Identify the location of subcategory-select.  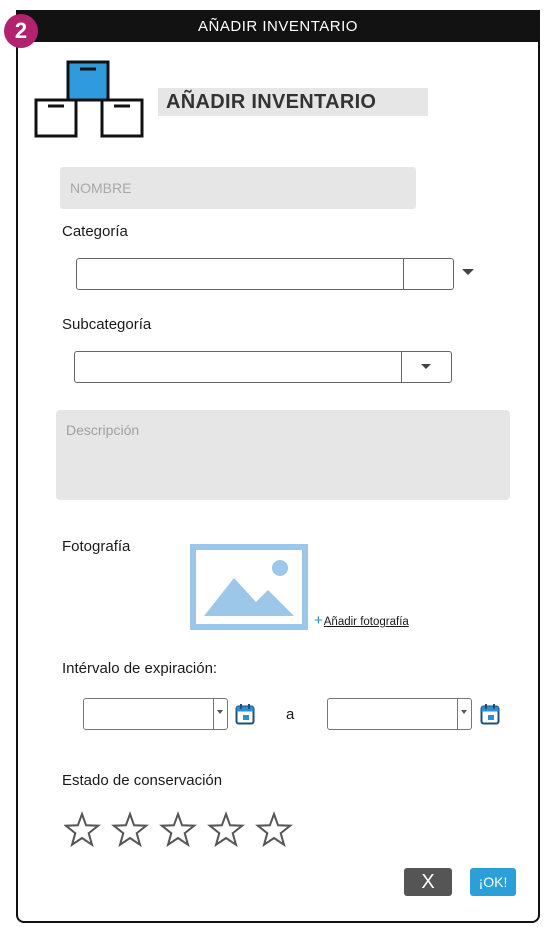
(263, 367).